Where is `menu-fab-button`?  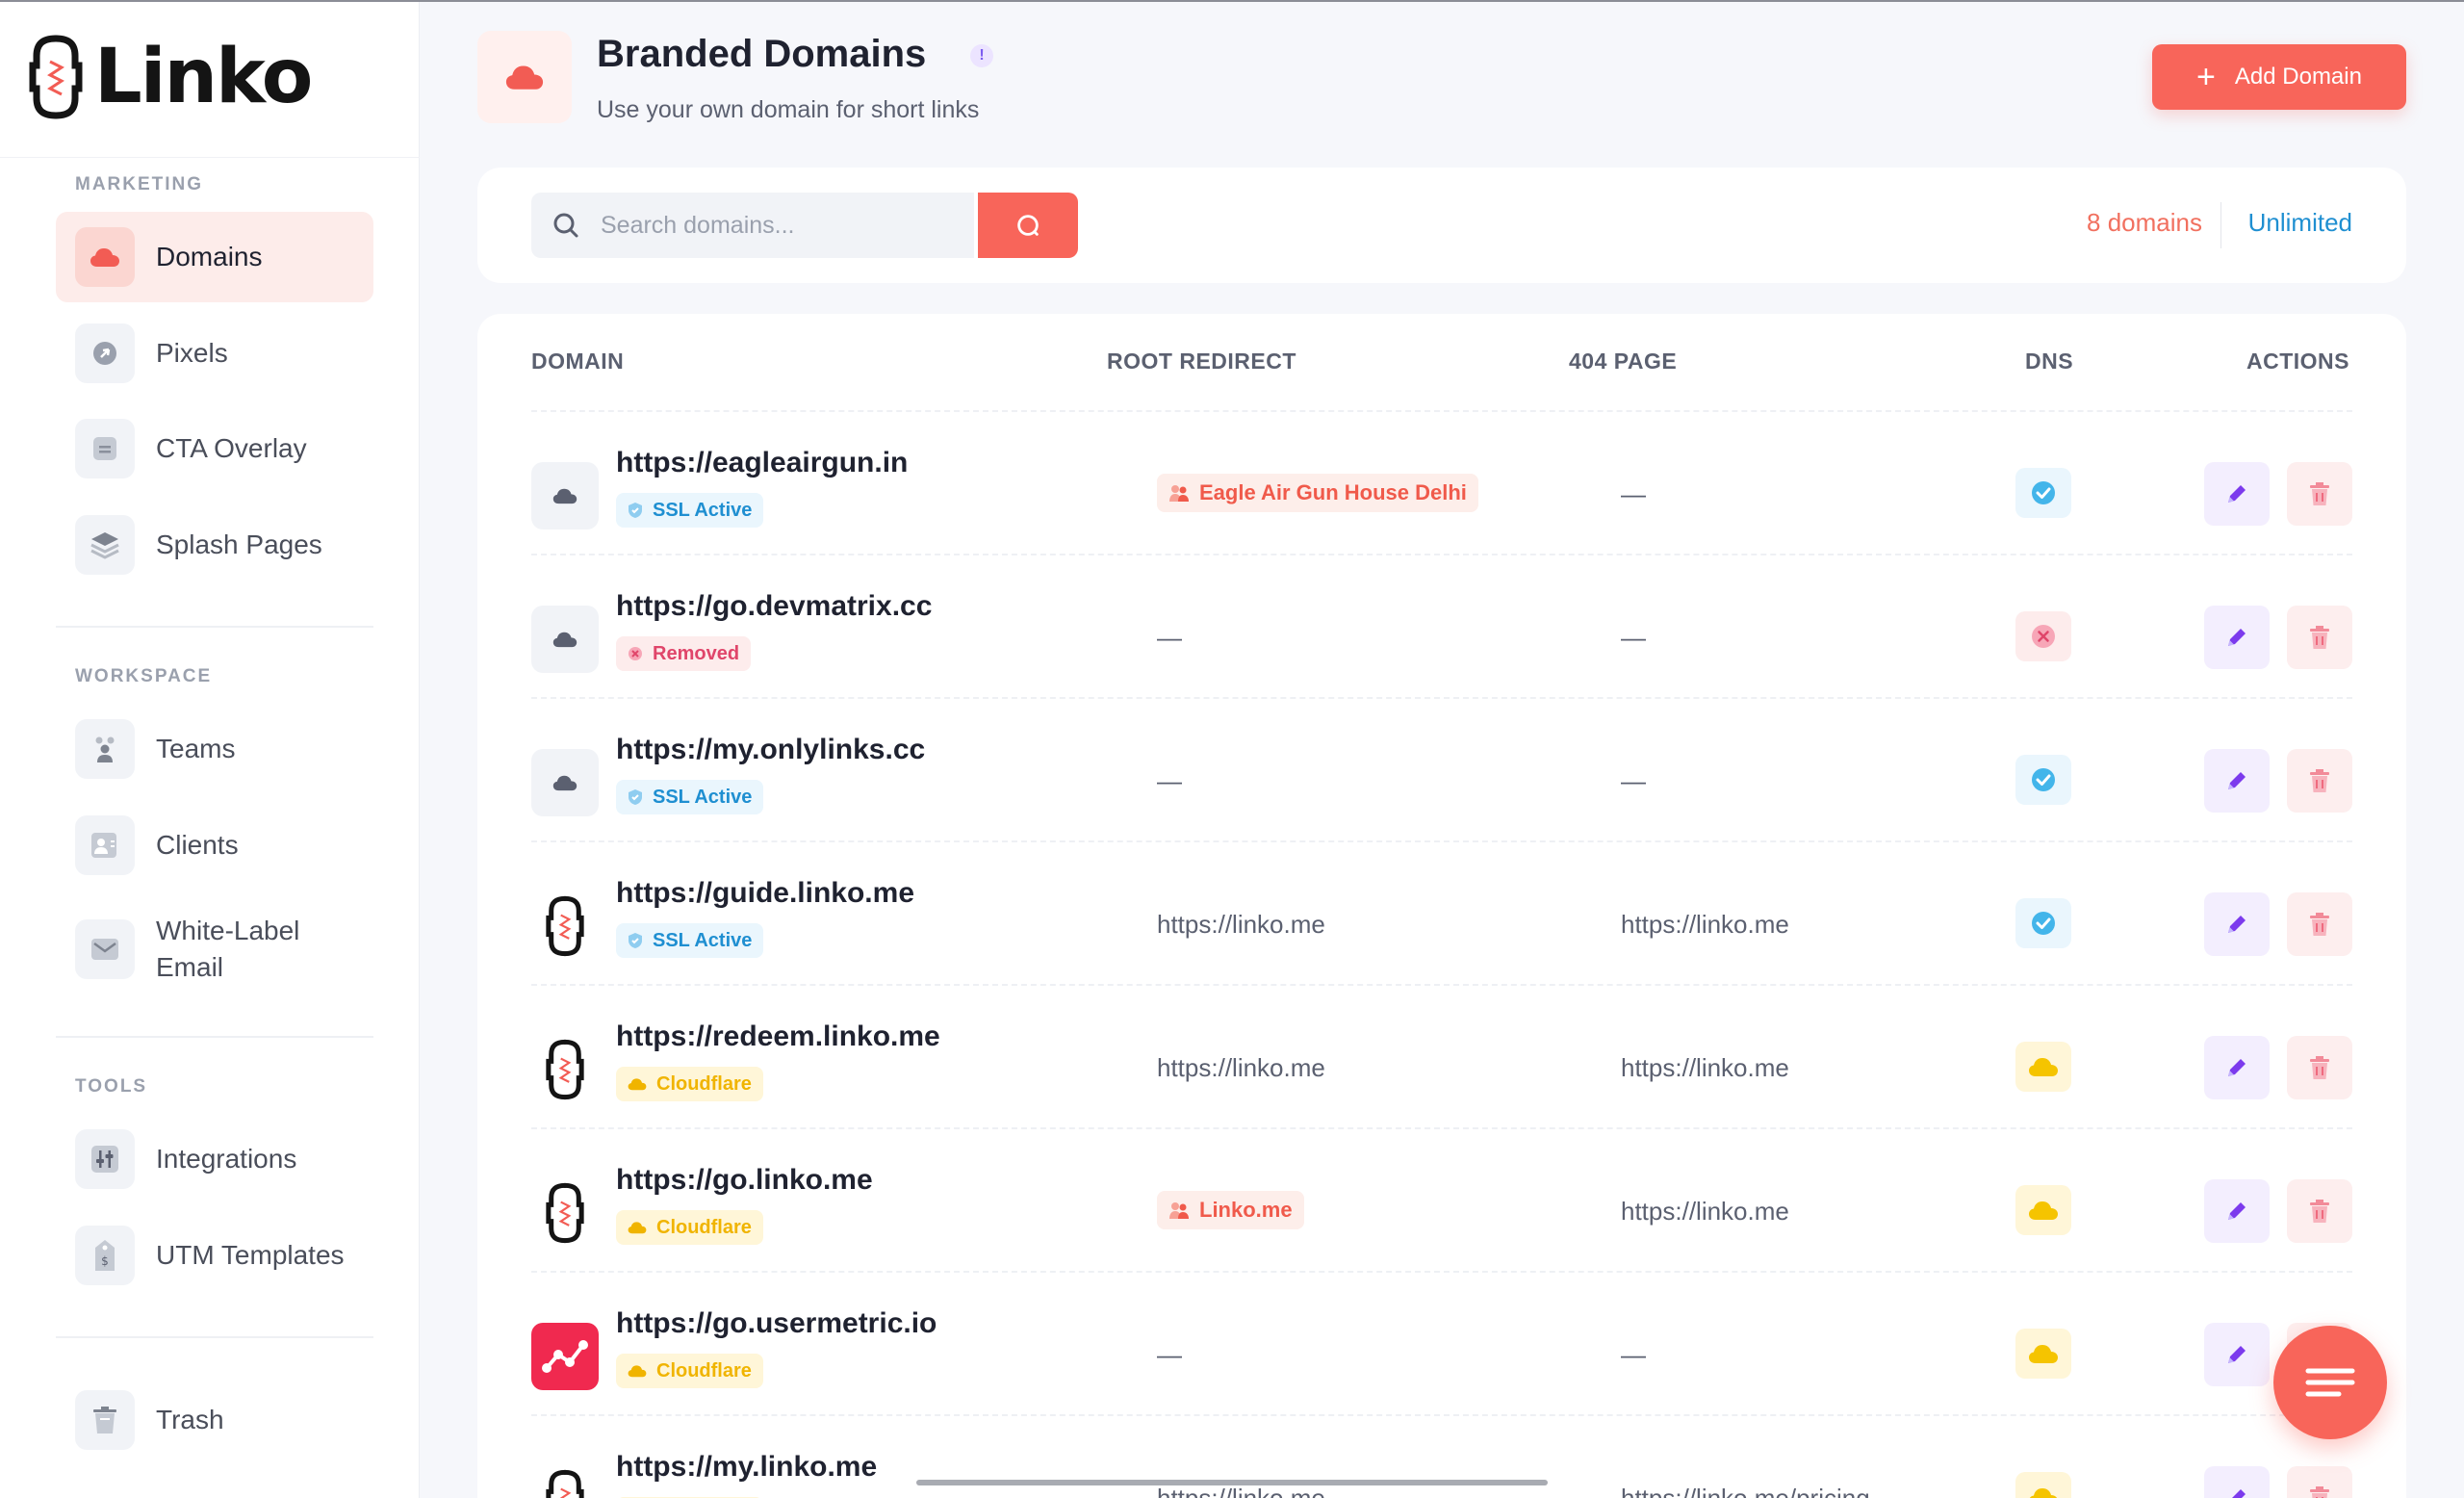
menu-fab-button is located at coordinates (2330, 1383).